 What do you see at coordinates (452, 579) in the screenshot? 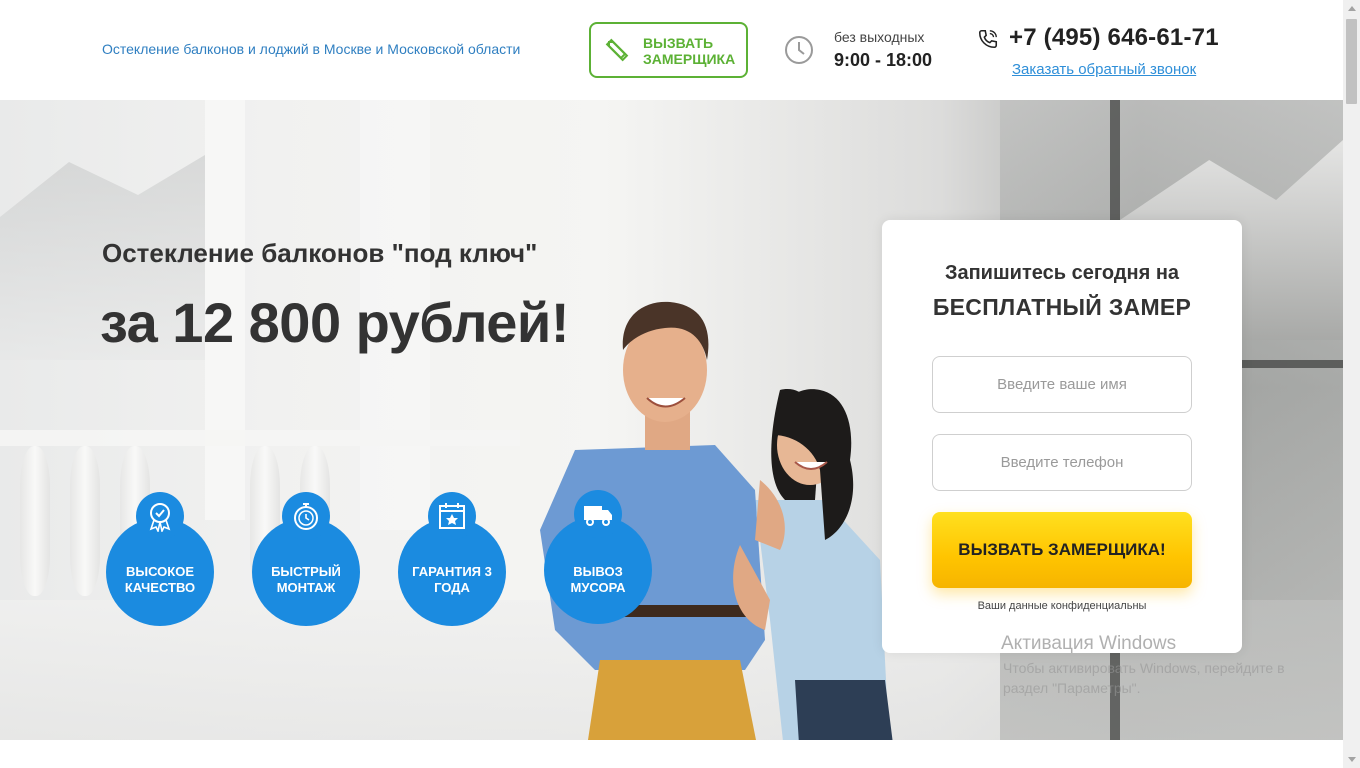
I see `feature-warranty-label: ГАРАНТИЯ 3 ГОДА` at bounding box center [452, 579].